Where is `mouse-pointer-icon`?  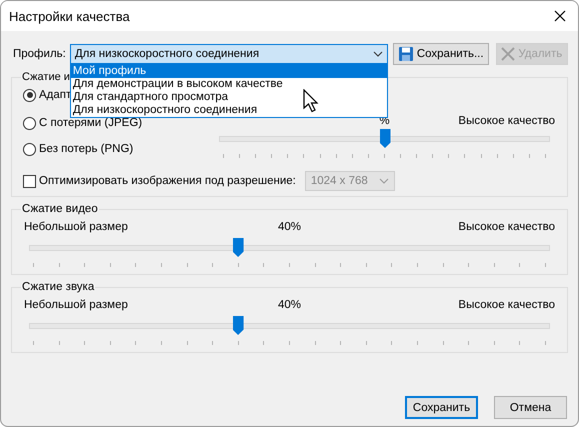 mouse-pointer-icon is located at coordinates (310, 101).